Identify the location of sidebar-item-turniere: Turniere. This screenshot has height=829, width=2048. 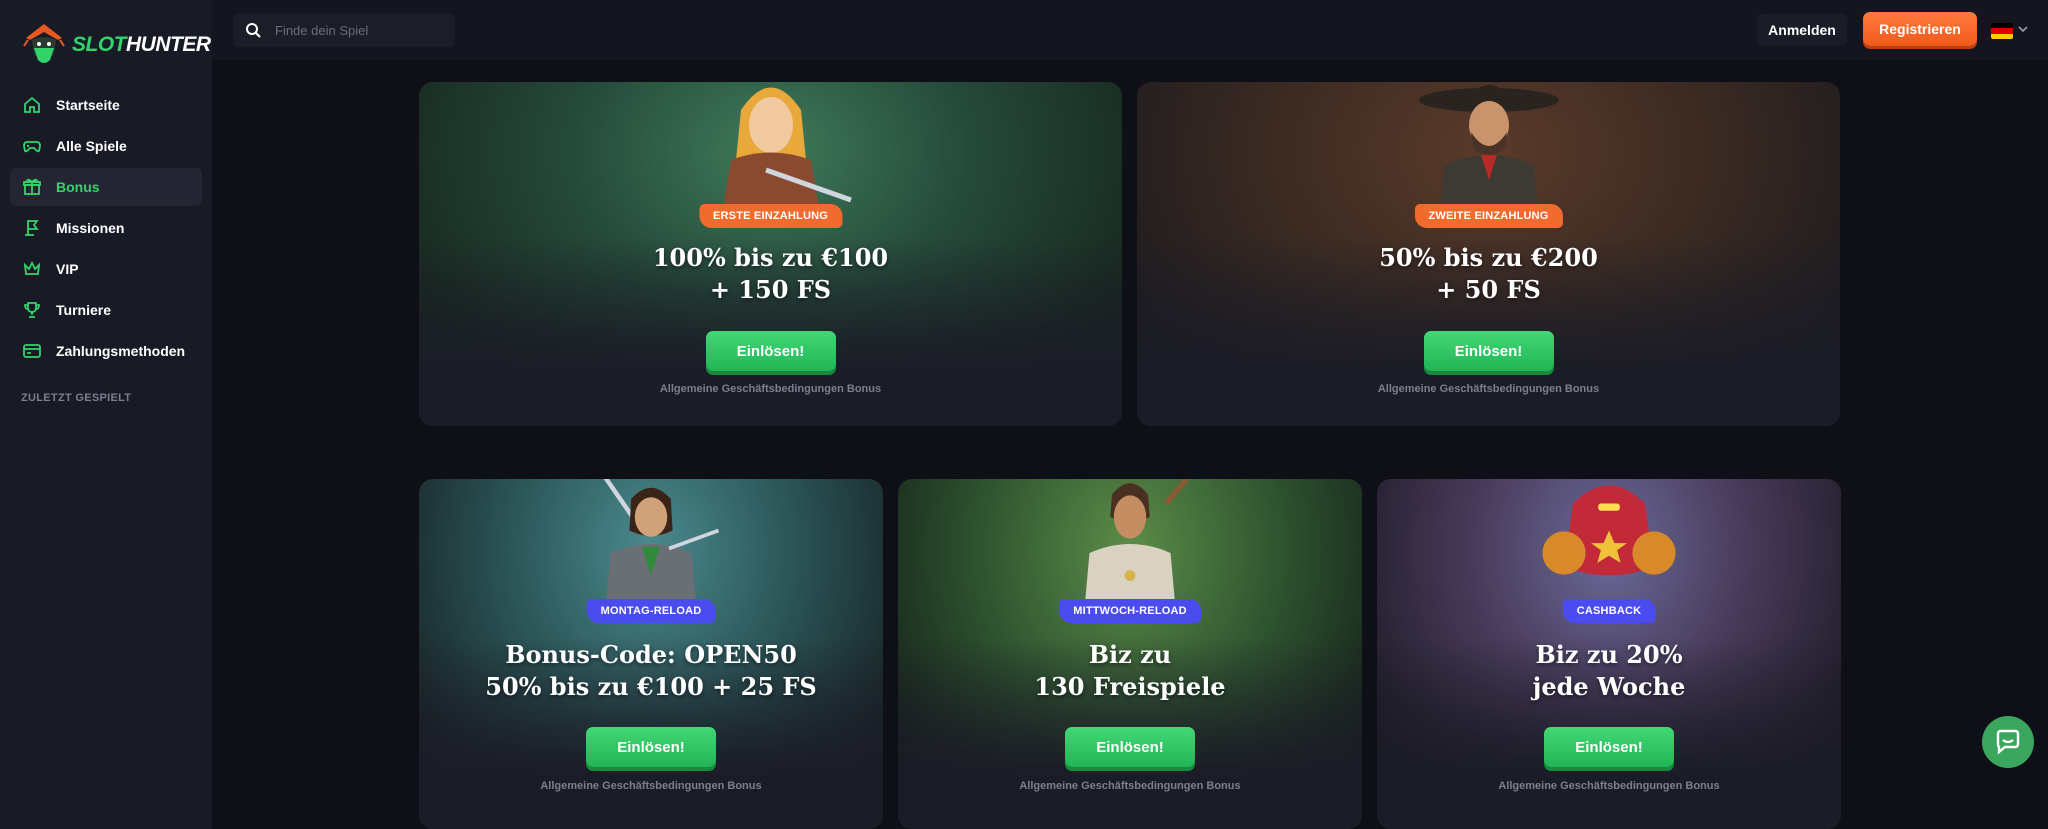
(106, 310).